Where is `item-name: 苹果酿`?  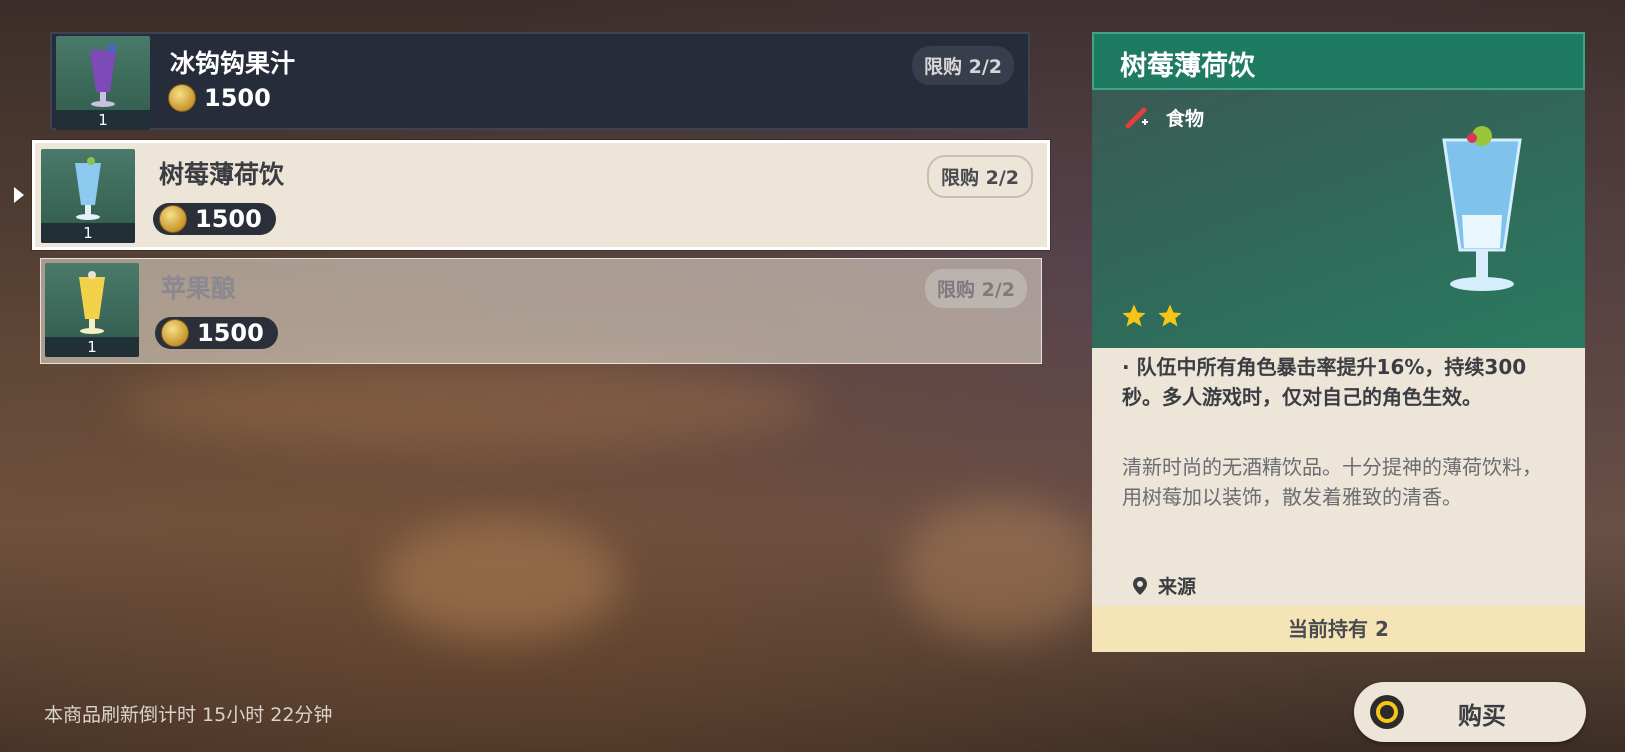 item-name: 苹果酿 is located at coordinates (199, 288).